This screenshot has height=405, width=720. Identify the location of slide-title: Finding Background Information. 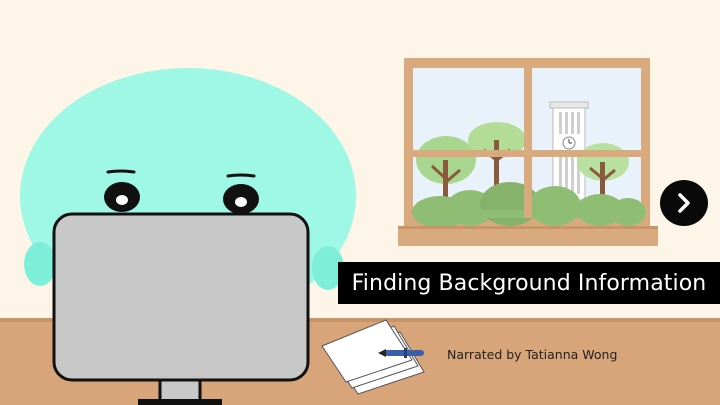
(529, 283).